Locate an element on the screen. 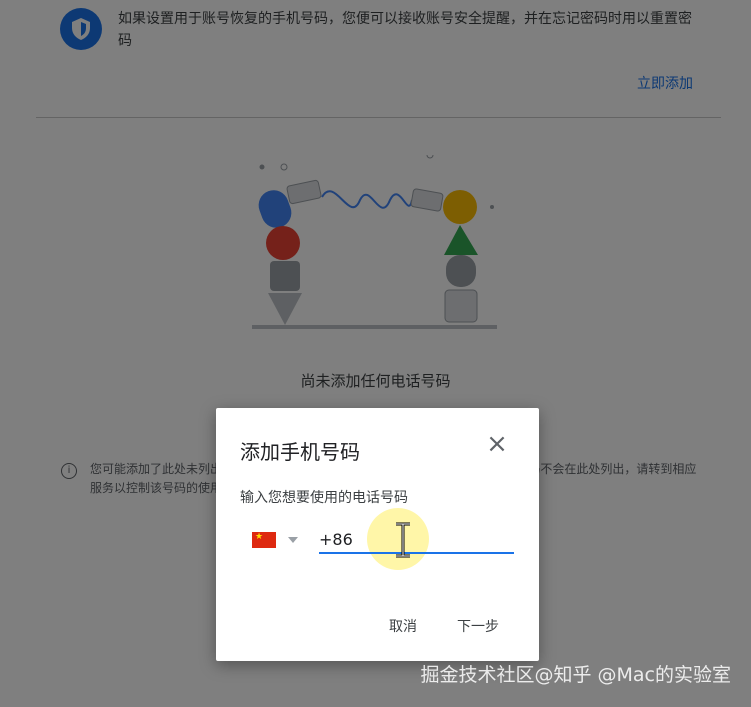 The width and height of the screenshot is (751, 707). next-button: 下一步 is located at coordinates (478, 626).